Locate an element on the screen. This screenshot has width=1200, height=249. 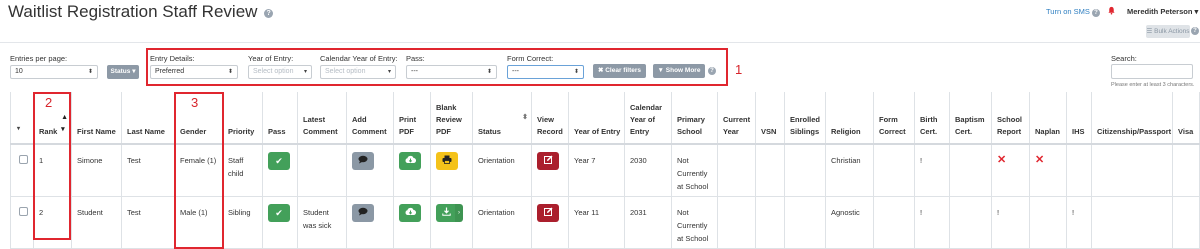
sms-link-text: Turn on SMS is located at coordinates (1068, 11).